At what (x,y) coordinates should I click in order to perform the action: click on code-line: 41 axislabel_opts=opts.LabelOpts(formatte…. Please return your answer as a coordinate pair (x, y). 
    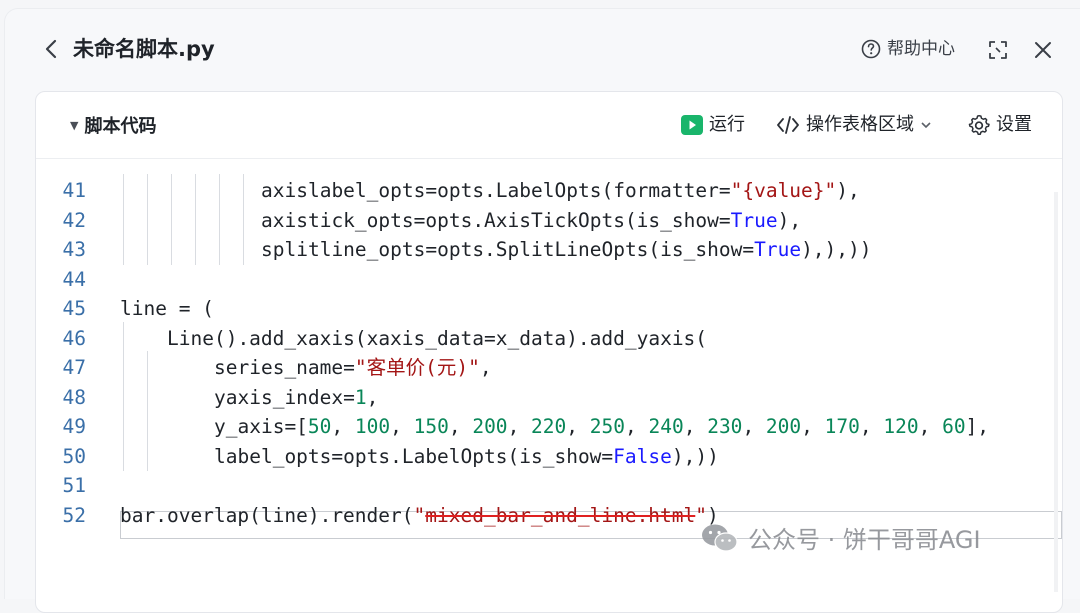
    Looking at the image, I should click on (536, 190).